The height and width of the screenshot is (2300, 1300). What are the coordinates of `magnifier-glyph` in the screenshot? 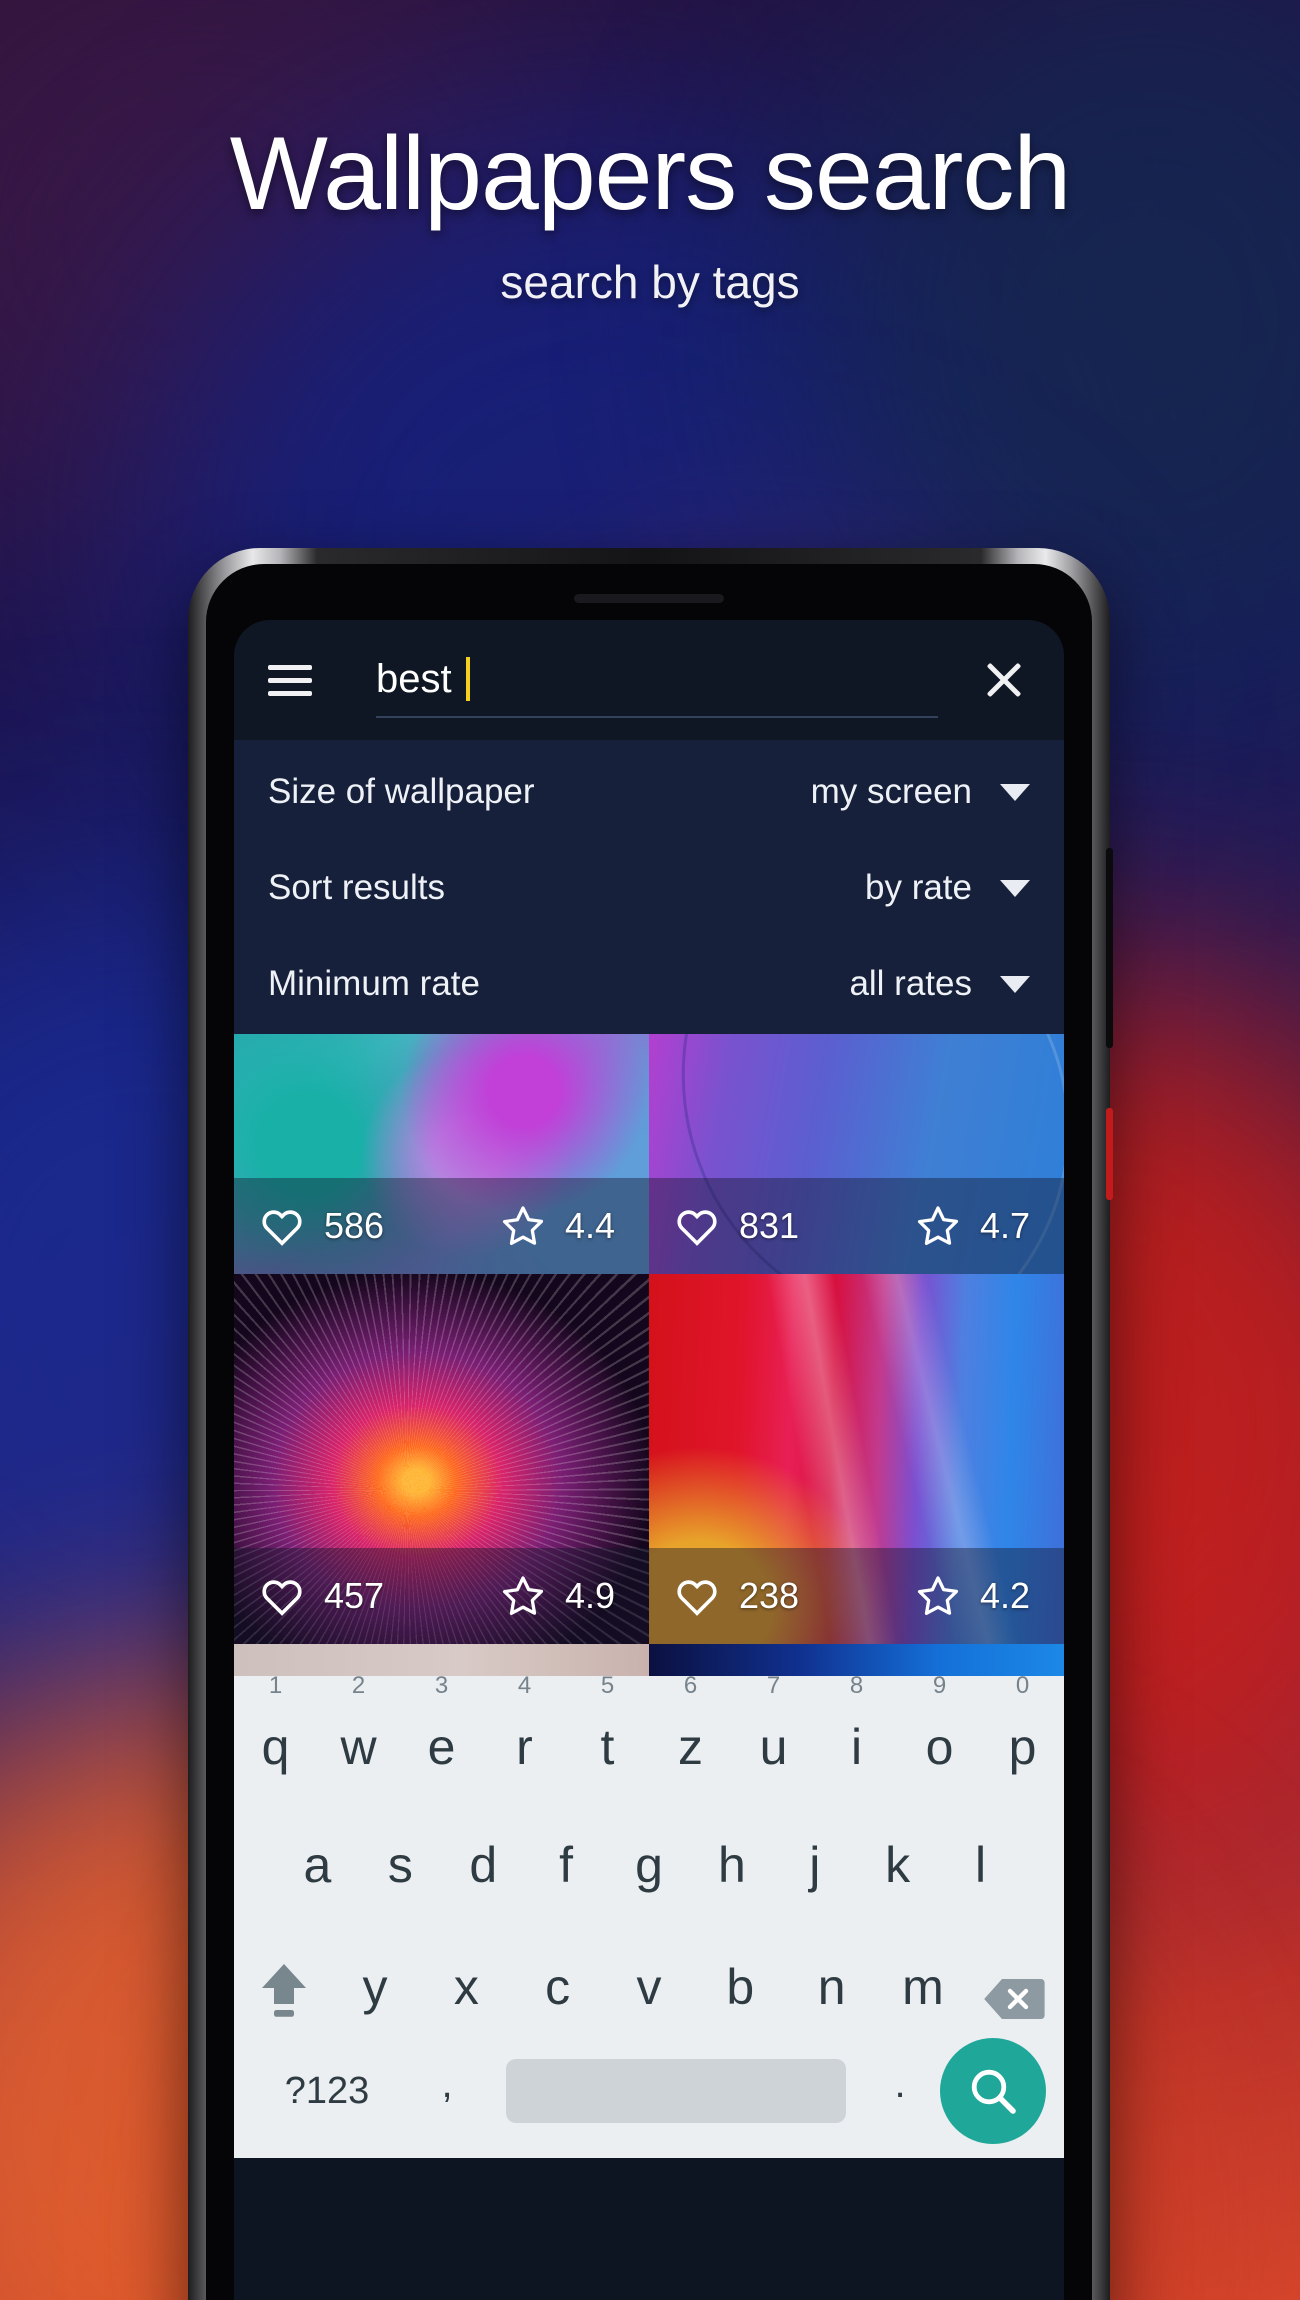 It's located at (993, 2091).